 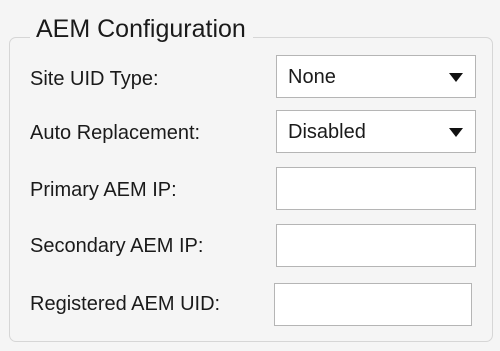 I want to click on auto-replacement-value: Disabled, so click(x=327, y=132).